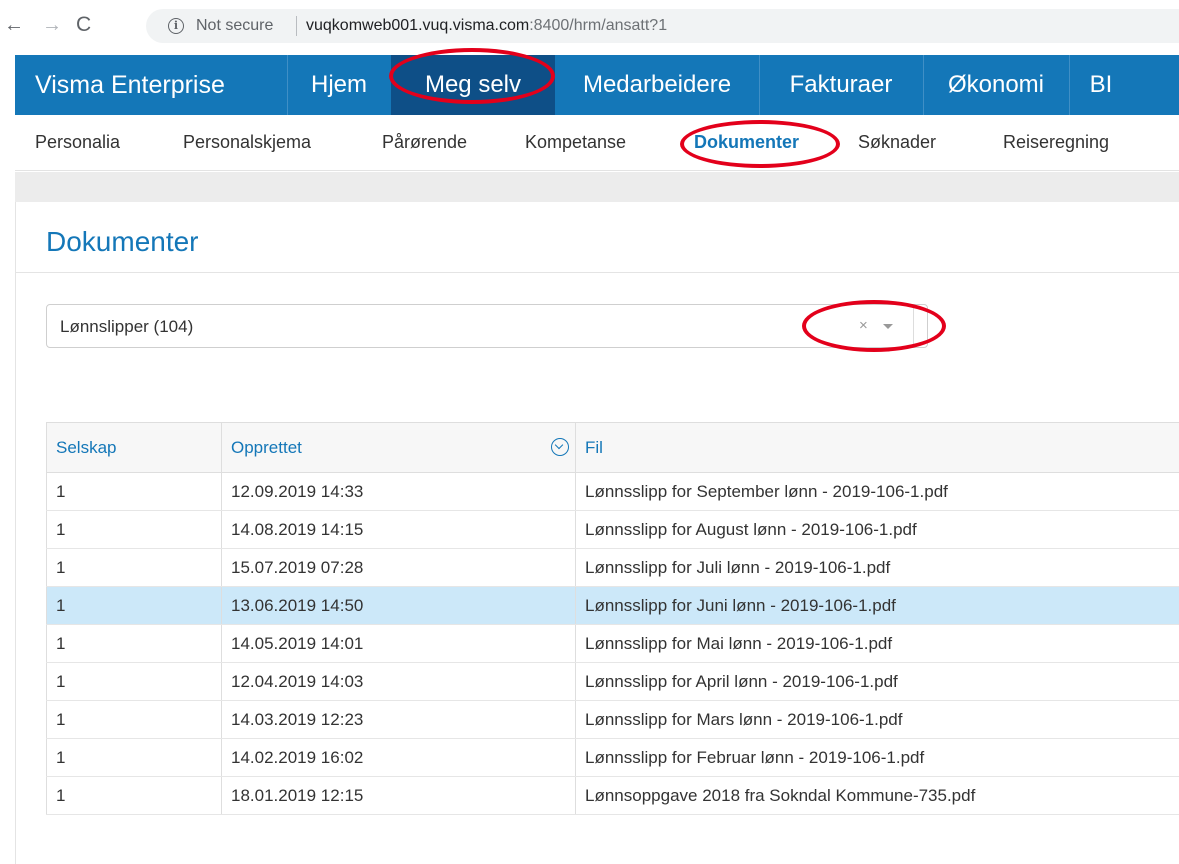 The width and height of the screenshot is (1179, 864). Describe the element at coordinates (398, 605) in the screenshot. I see `cell-opprettet: 13.06.2019 14:50` at that location.